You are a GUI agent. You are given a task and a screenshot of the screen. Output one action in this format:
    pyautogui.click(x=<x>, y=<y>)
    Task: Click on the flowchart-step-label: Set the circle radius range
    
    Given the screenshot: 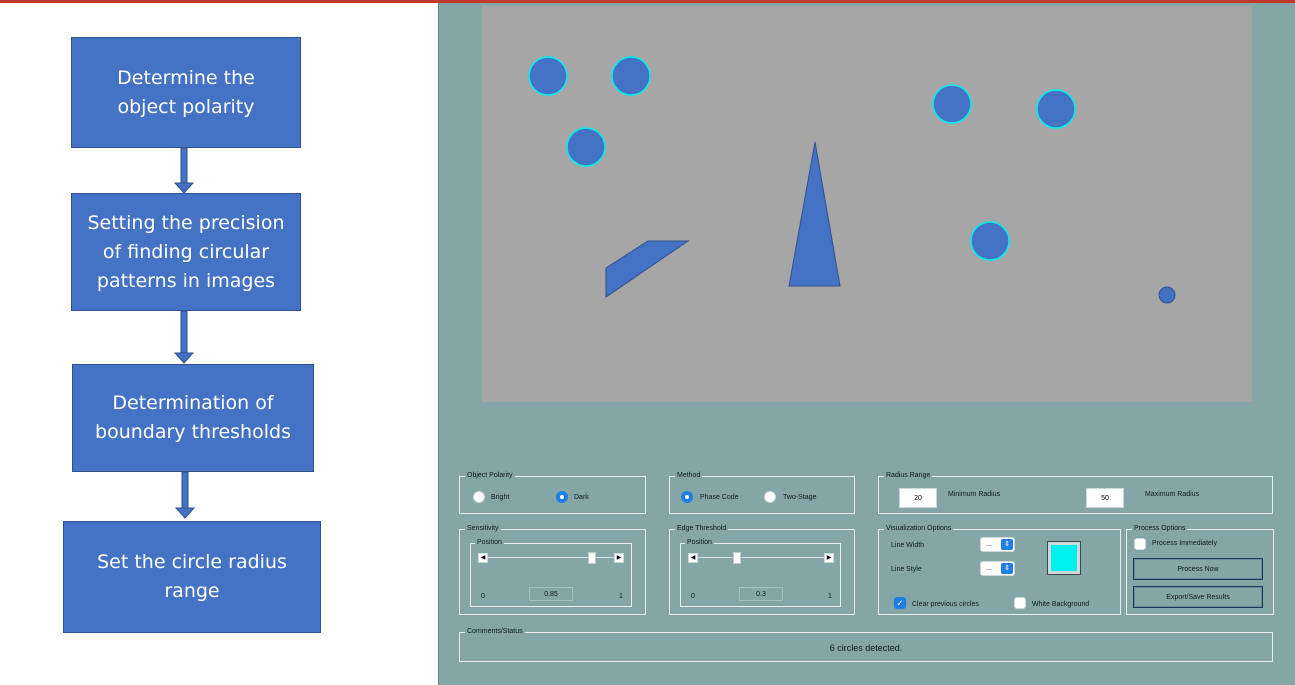 What is the action you would take?
    pyautogui.click(x=192, y=576)
    